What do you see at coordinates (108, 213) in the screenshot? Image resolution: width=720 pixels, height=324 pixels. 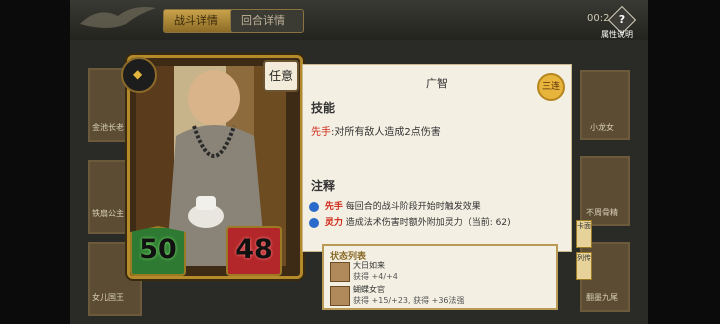 I see `bg-card-label: 铁扇公主` at bounding box center [108, 213].